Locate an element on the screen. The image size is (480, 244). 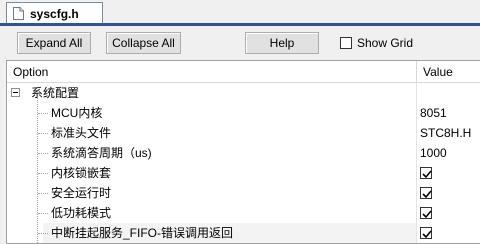
grid-header: Option Value is located at coordinates (243, 72).